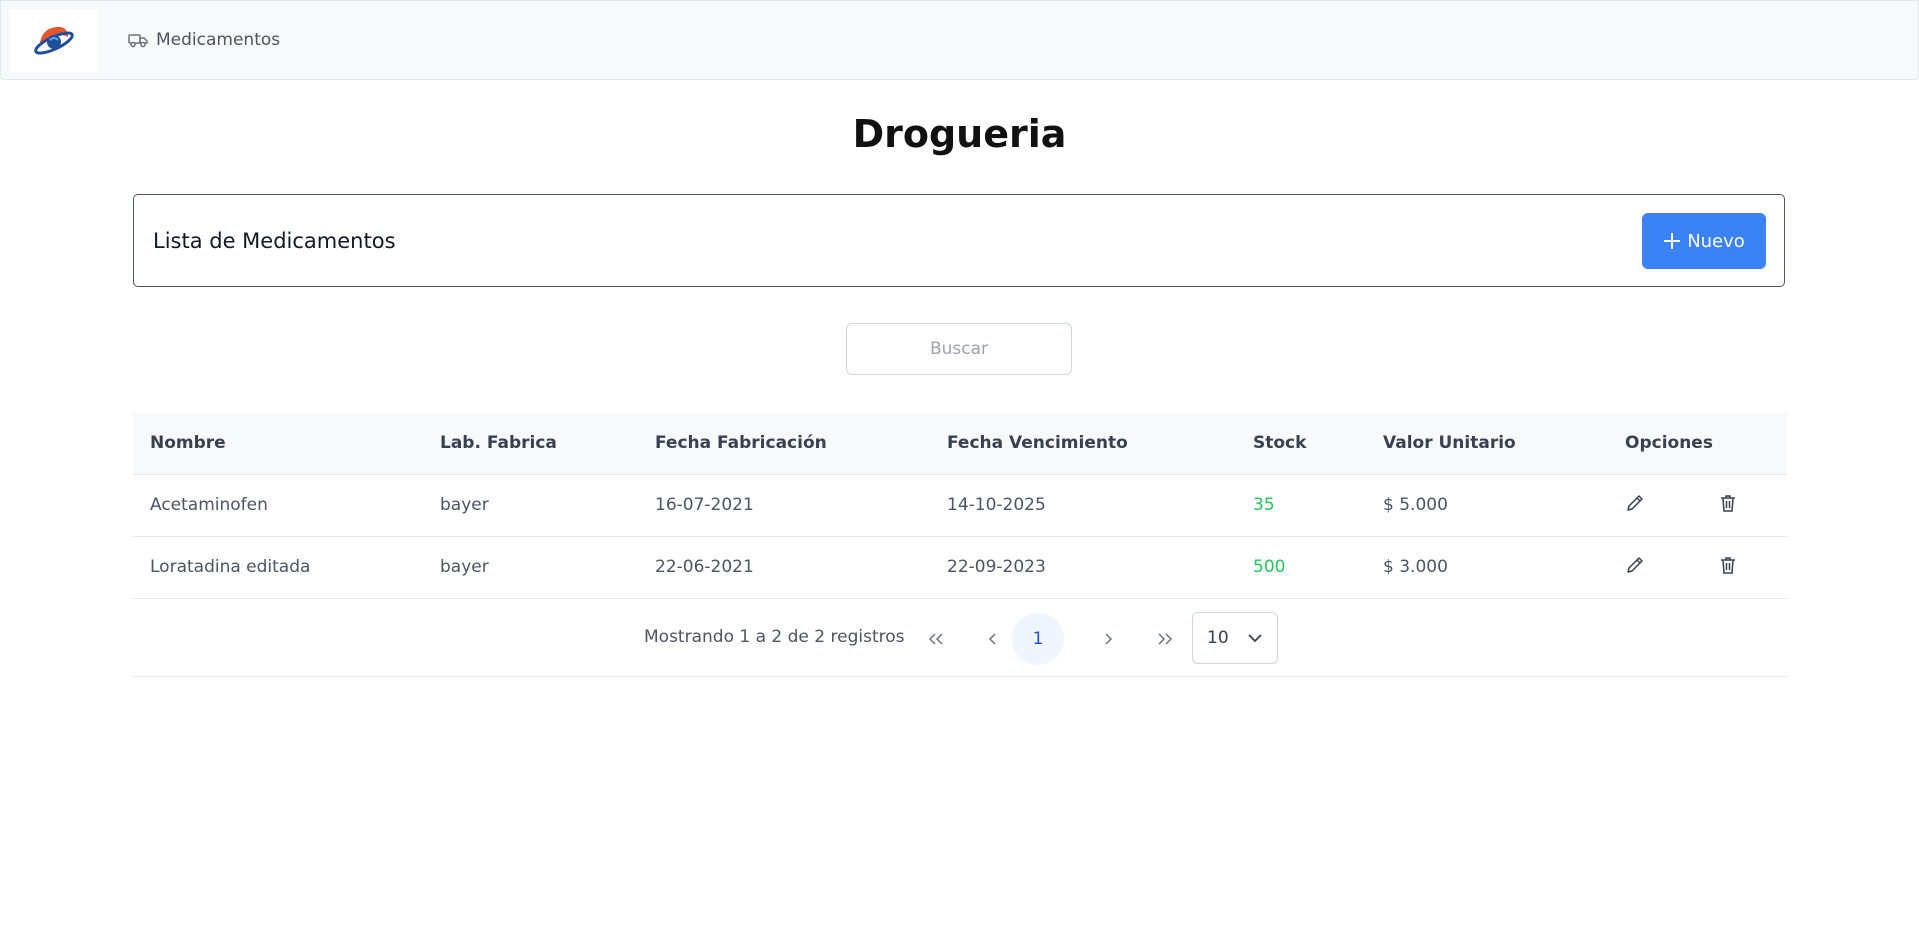 This screenshot has width=1919, height=936. I want to click on nav-item-medicamentos: Medicamentos, so click(204, 40).